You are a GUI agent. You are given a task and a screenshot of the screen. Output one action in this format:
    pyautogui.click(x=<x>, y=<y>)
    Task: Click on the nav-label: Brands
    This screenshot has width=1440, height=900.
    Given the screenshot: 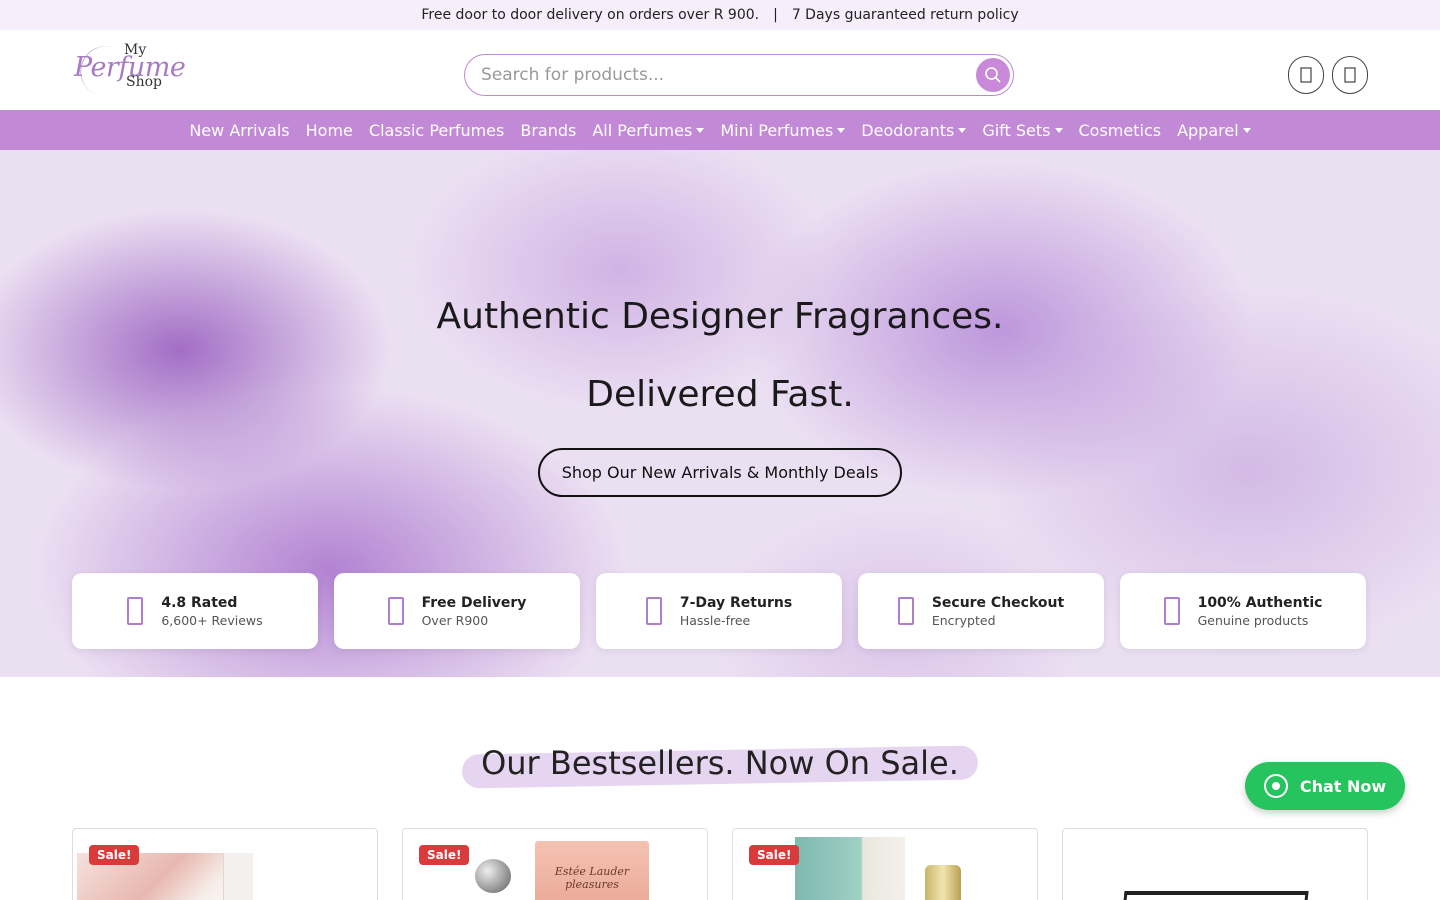 What is the action you would take?
    pyautogui.click(x=548, y=130)
    